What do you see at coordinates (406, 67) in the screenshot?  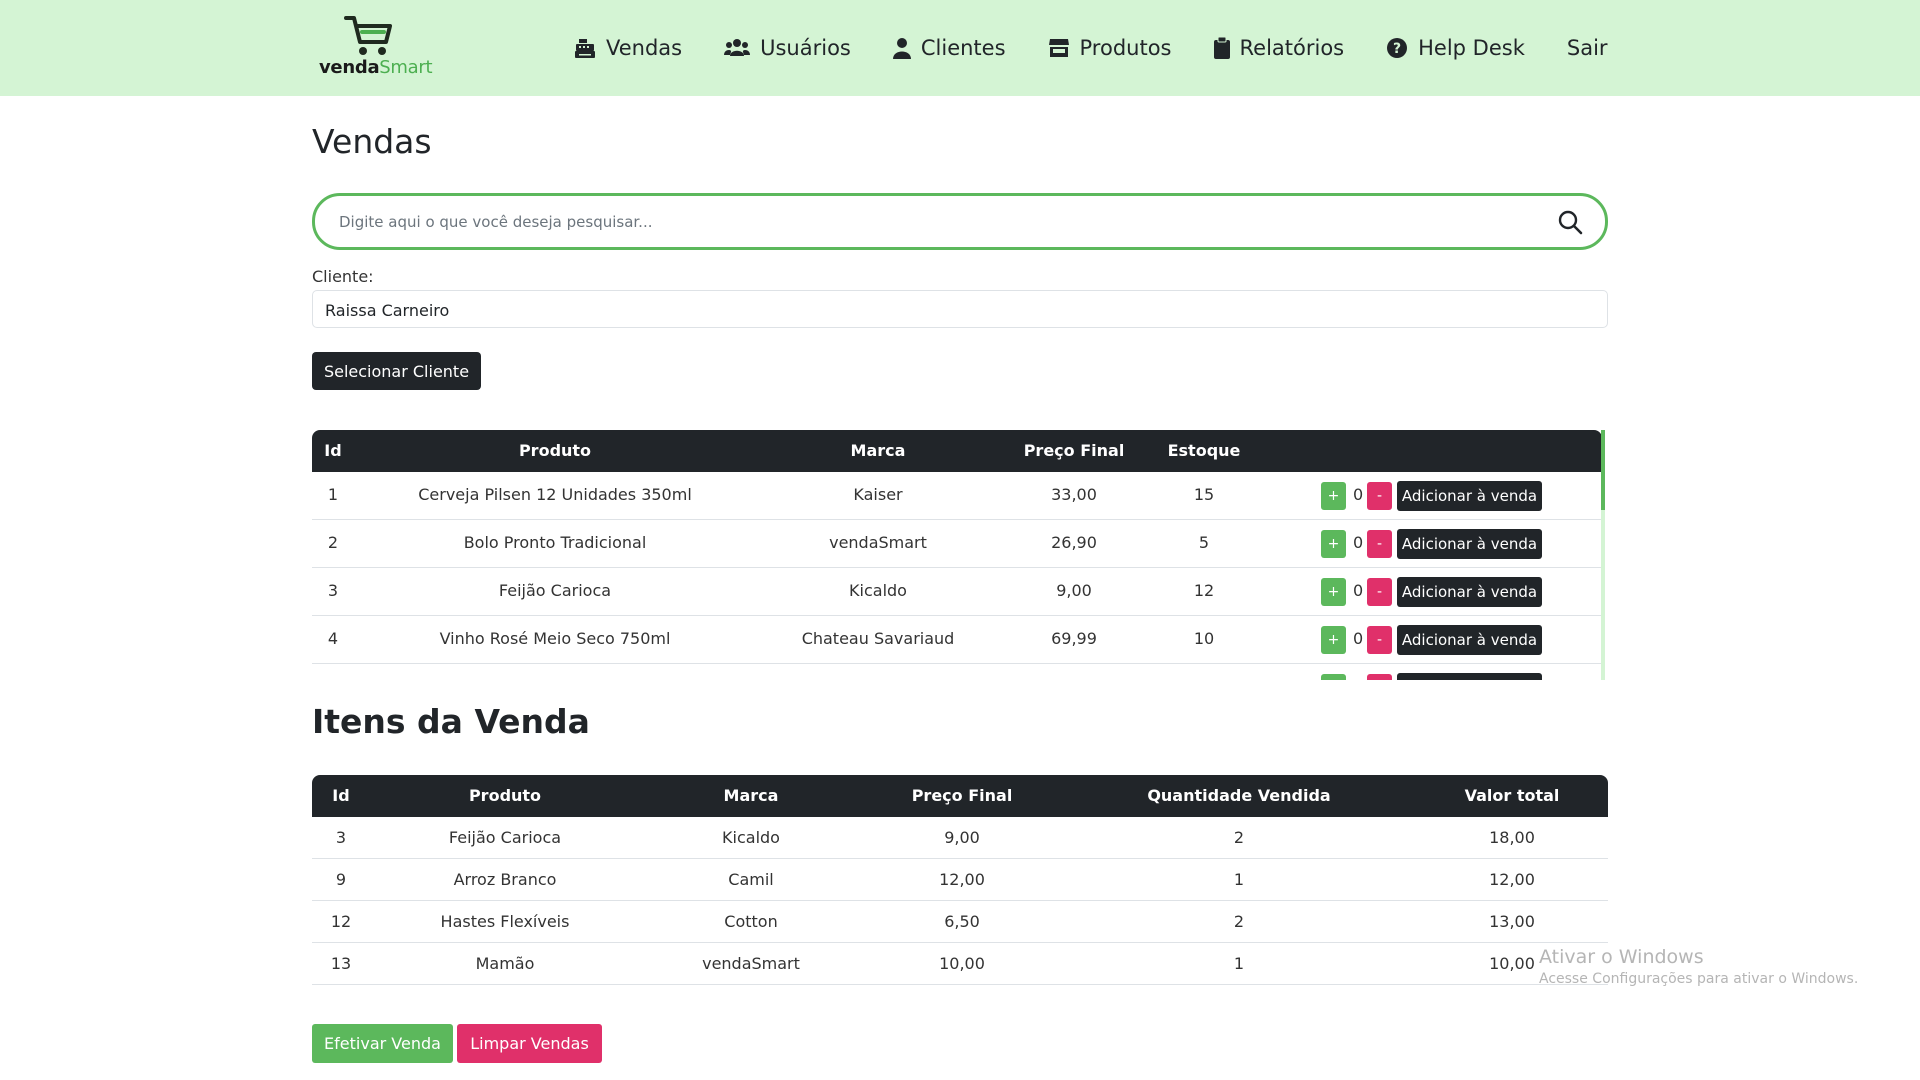 I see `brand-name-part2: Smart` at bounding box center [406, 67].